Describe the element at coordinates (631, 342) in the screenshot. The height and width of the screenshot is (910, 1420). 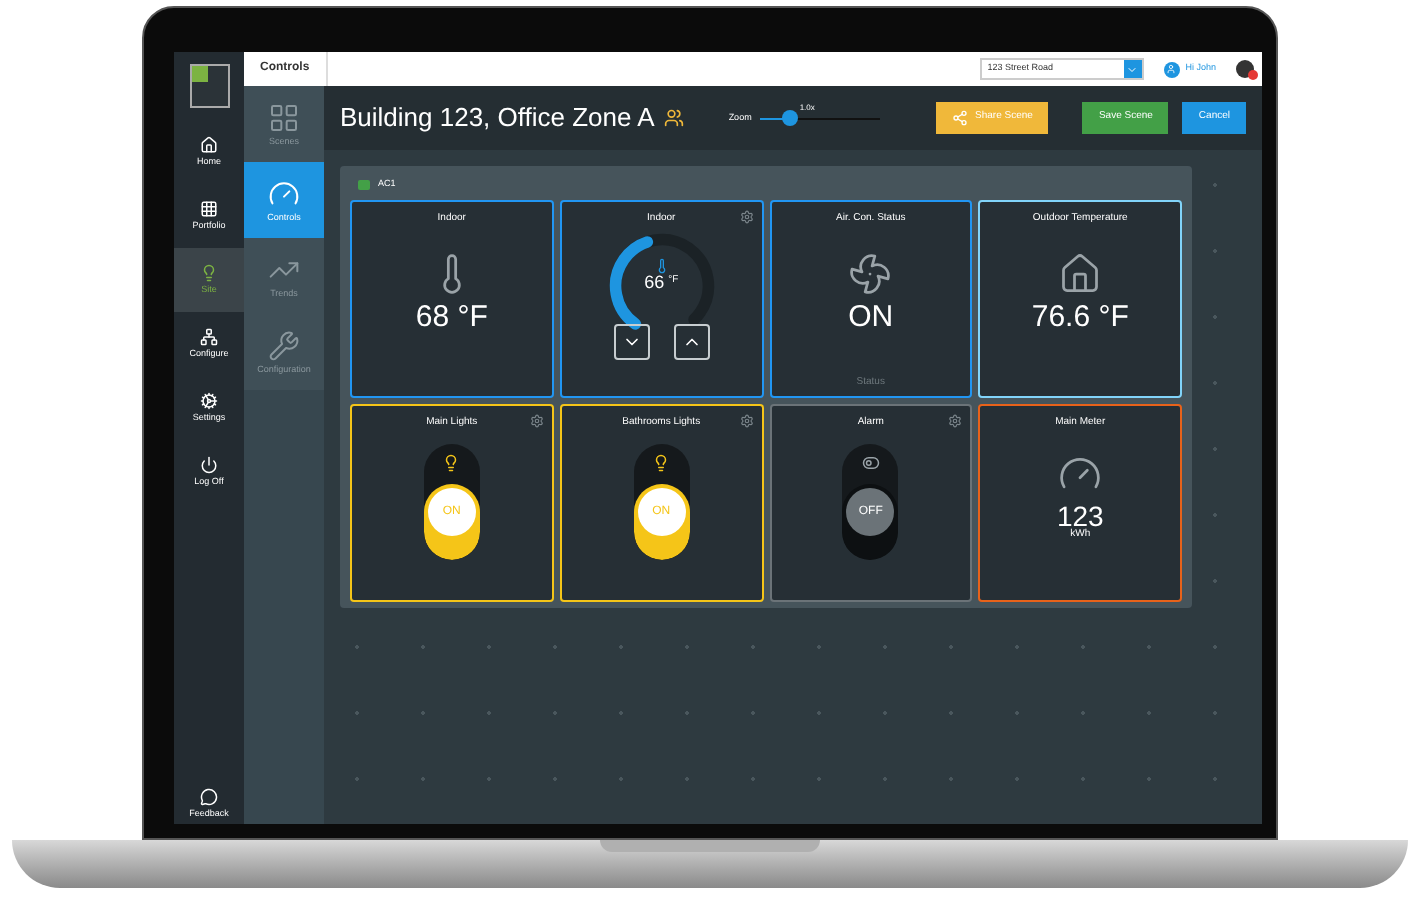
I see `decrease-button` at that location.